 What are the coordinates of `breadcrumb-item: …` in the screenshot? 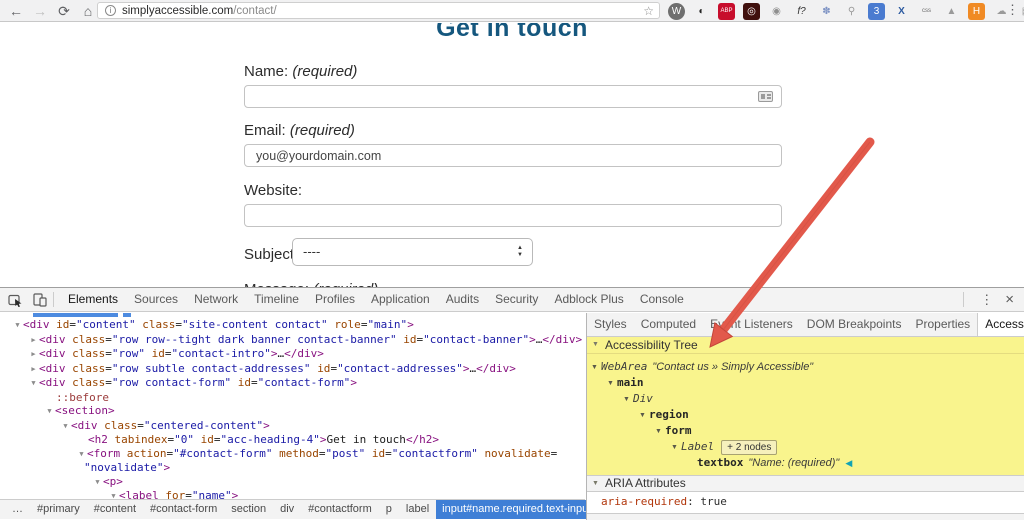 It's located at (17, 509).